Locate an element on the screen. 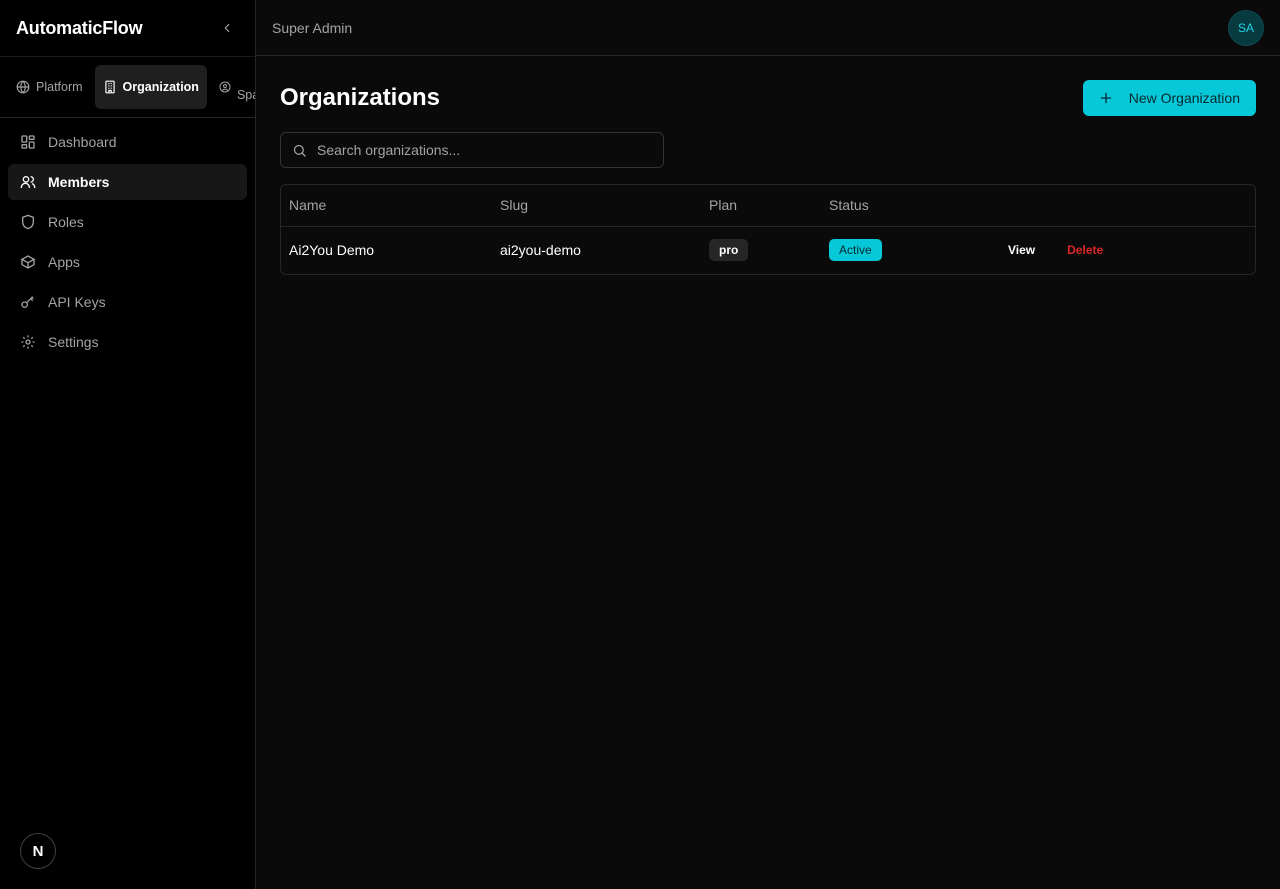  chevron-left-icon is located at coordinates (227, 28).